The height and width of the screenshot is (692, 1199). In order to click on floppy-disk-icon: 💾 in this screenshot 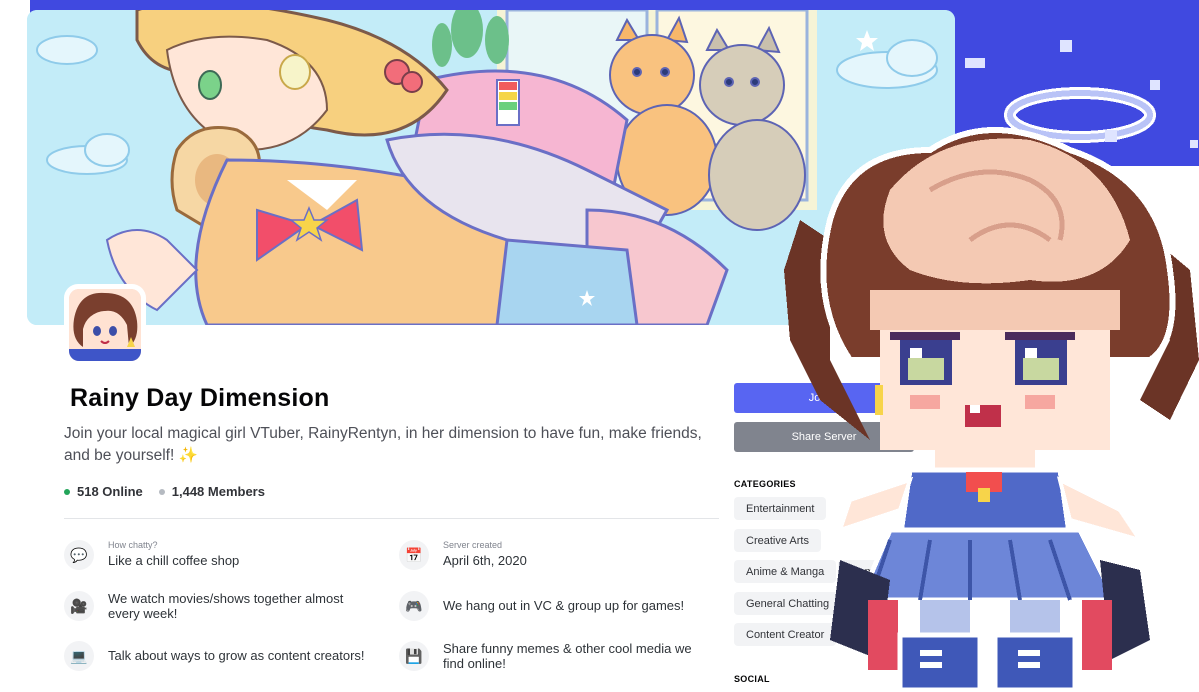, I will do `click(414, 656)`.